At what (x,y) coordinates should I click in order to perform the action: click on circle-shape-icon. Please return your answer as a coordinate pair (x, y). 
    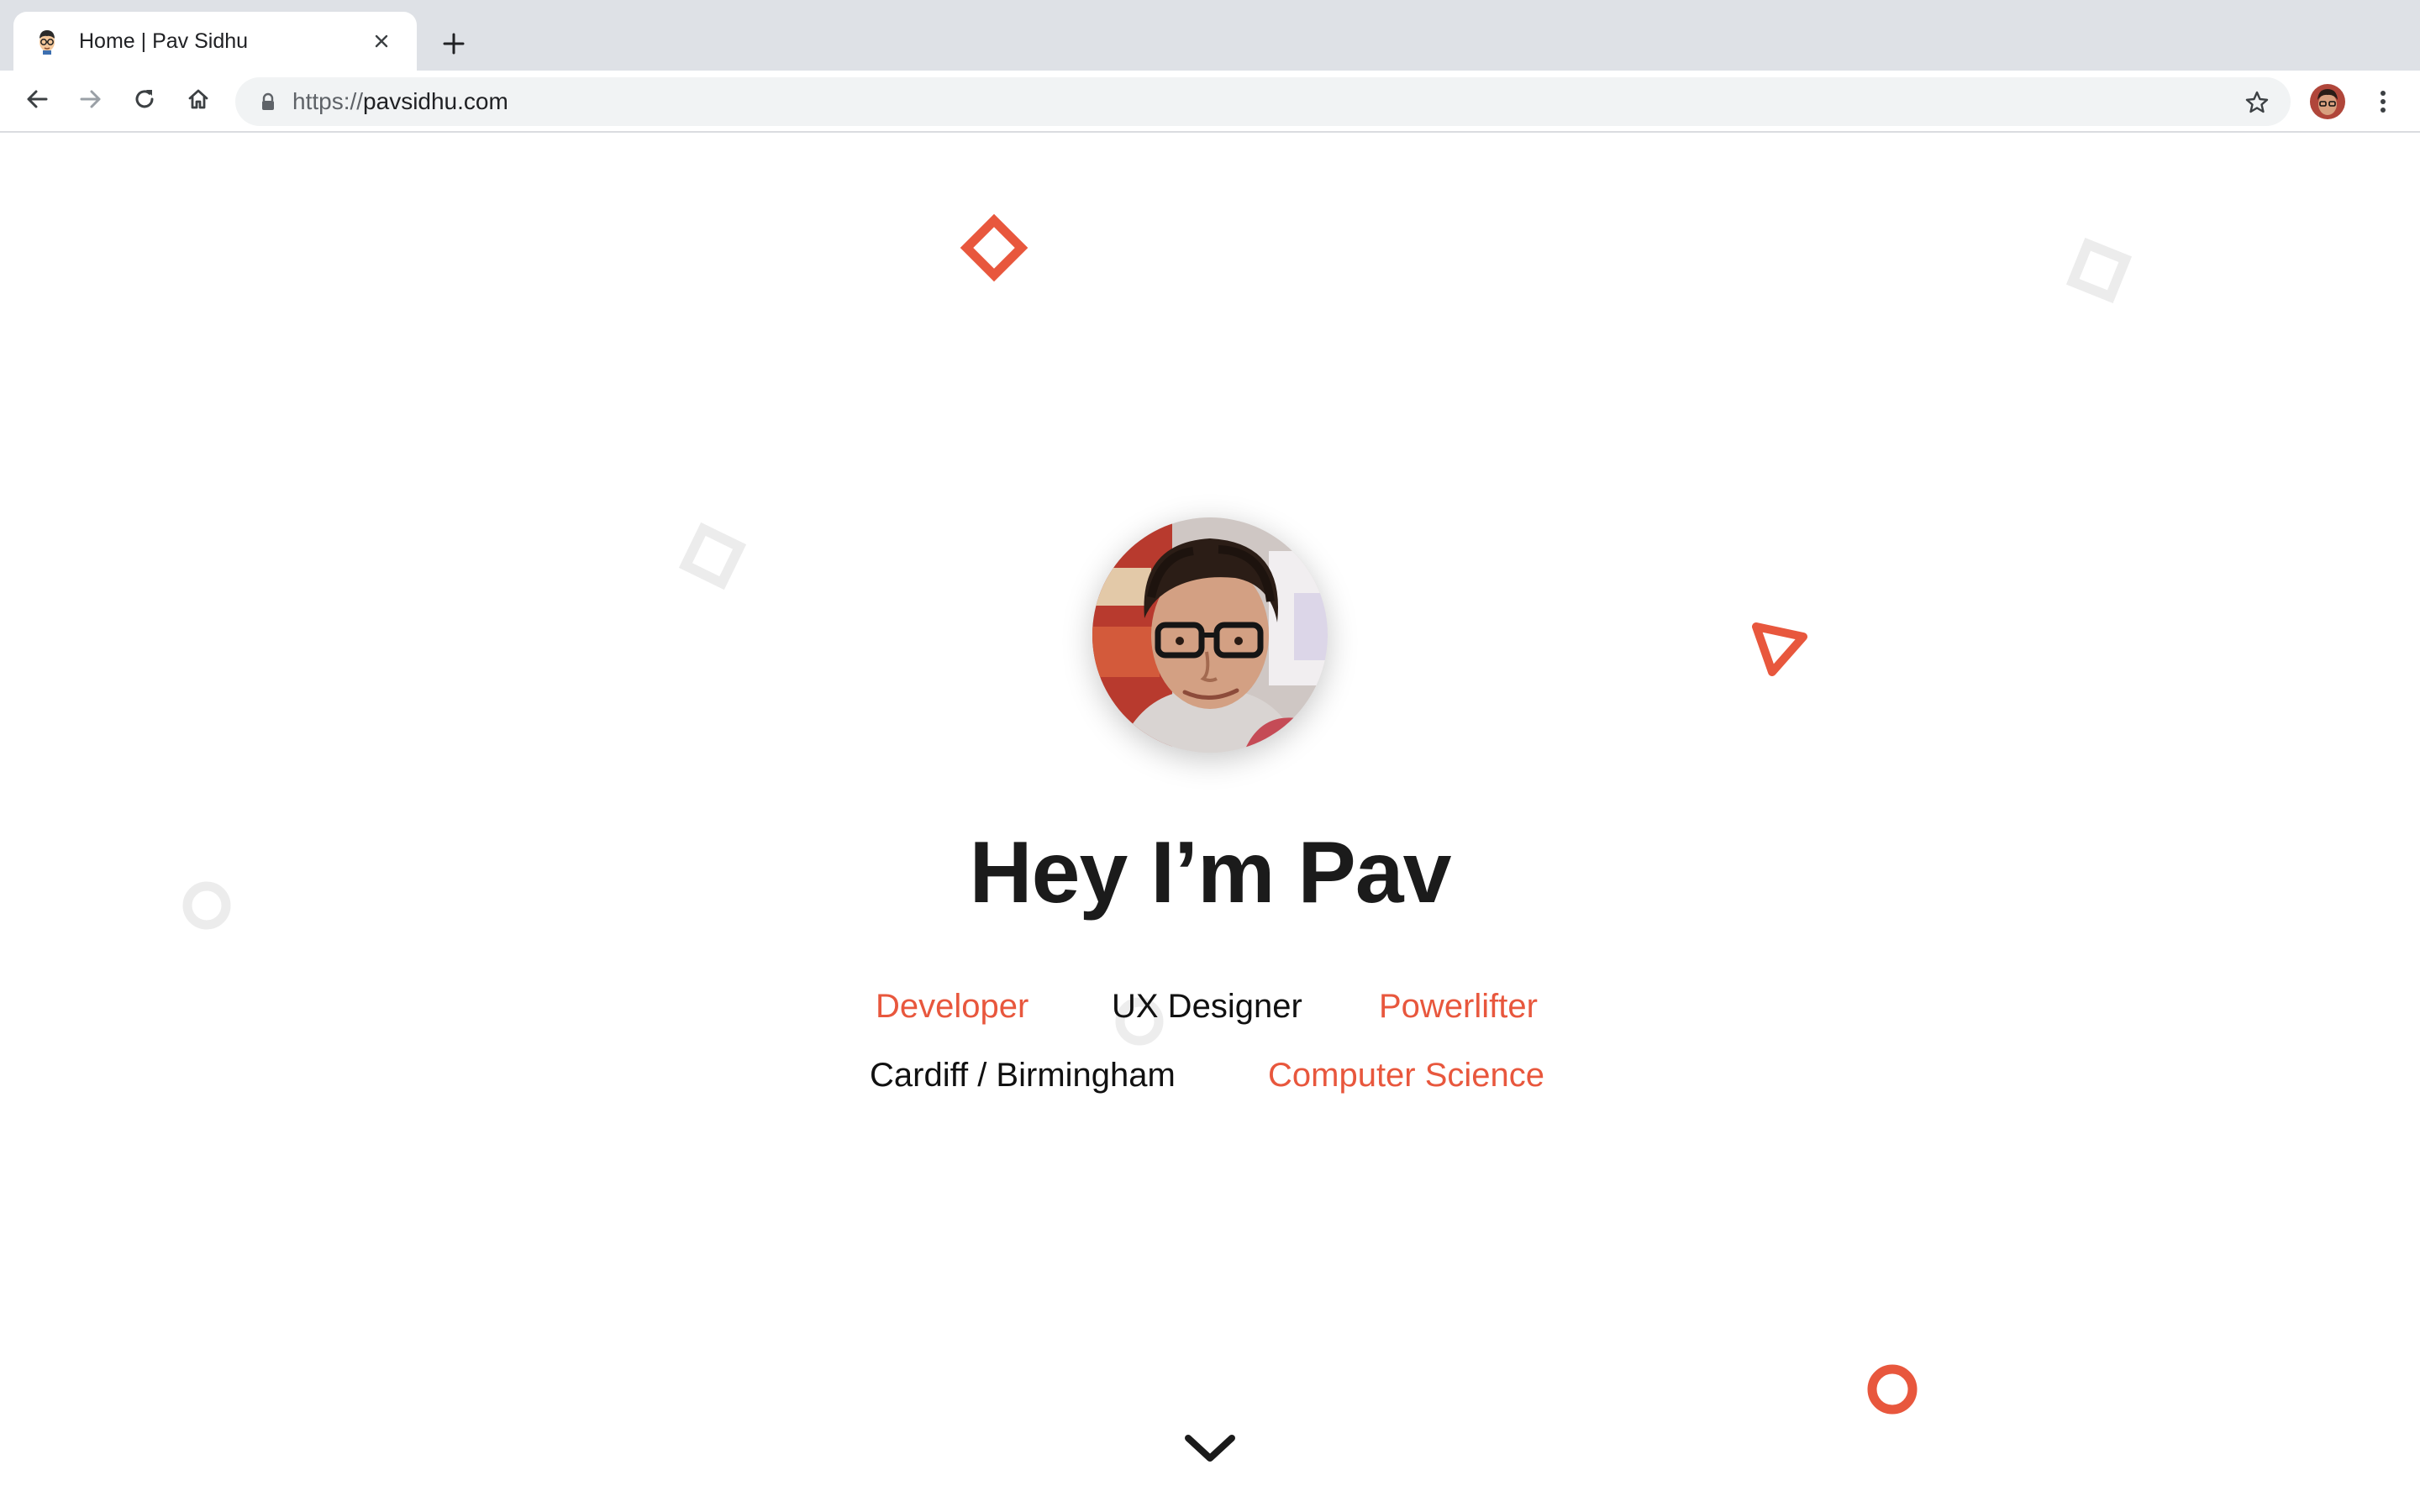
    Looking at the image, I should click on (1892, 1389).